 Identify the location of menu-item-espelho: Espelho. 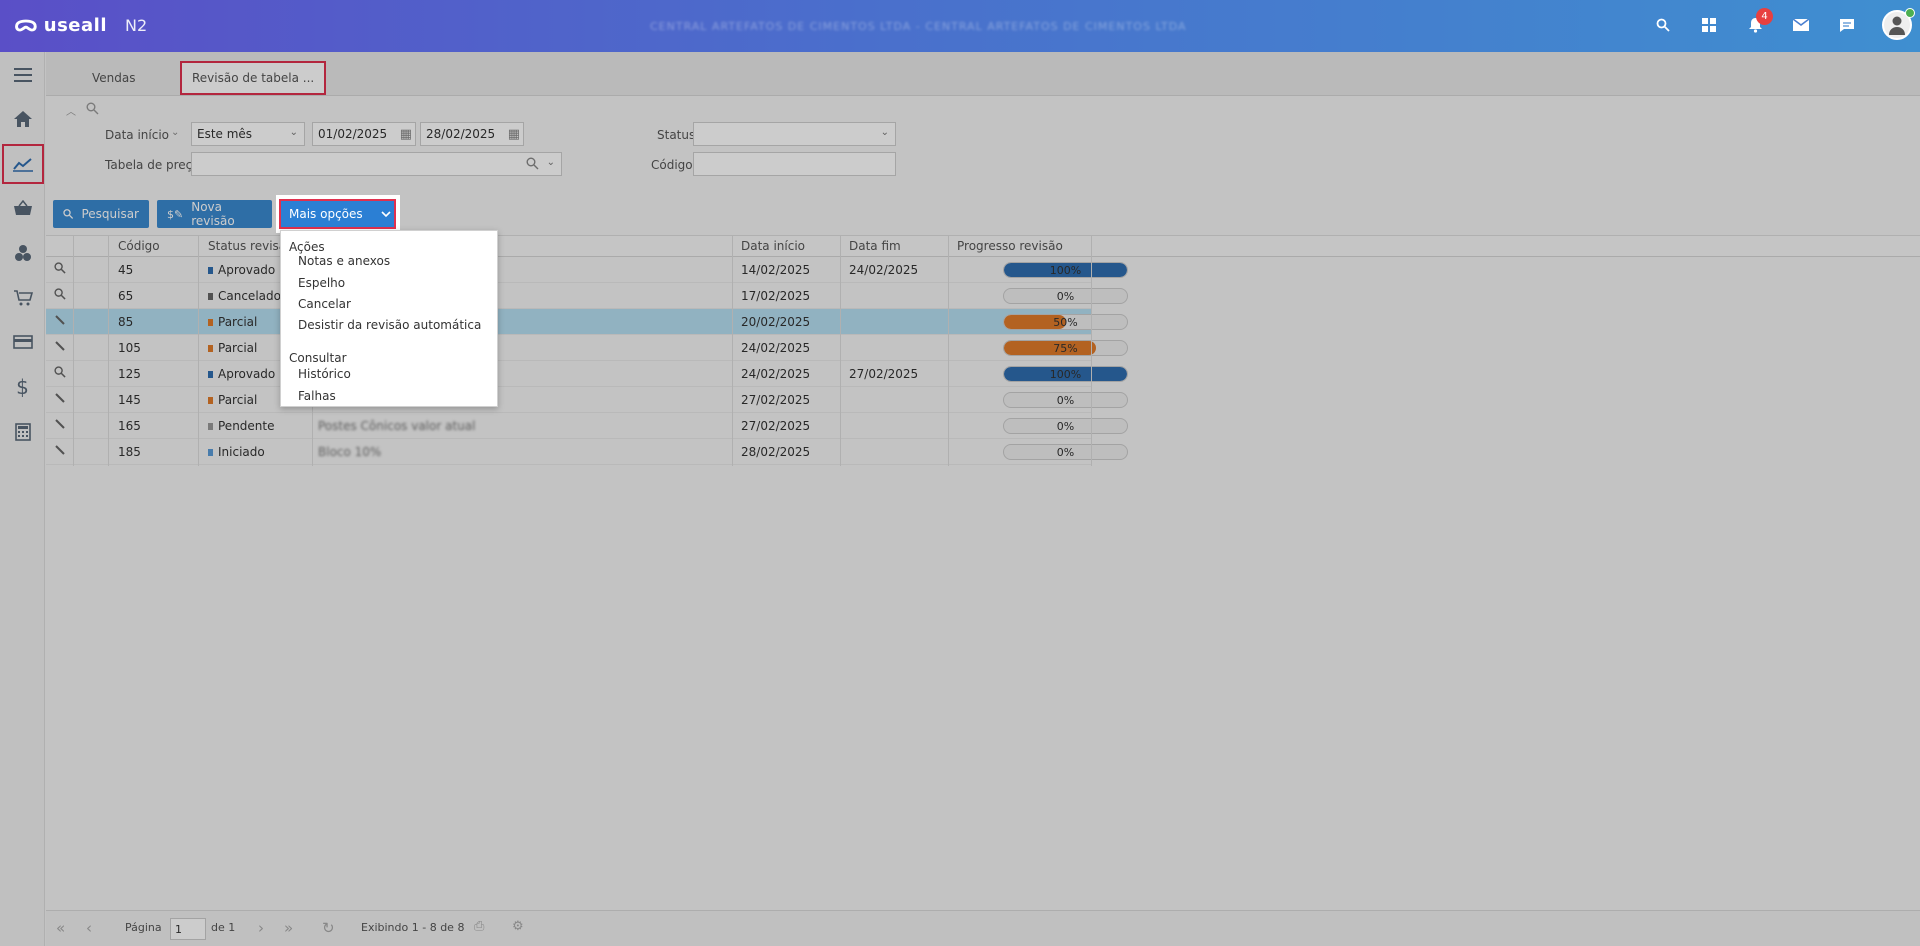
(321, 283).